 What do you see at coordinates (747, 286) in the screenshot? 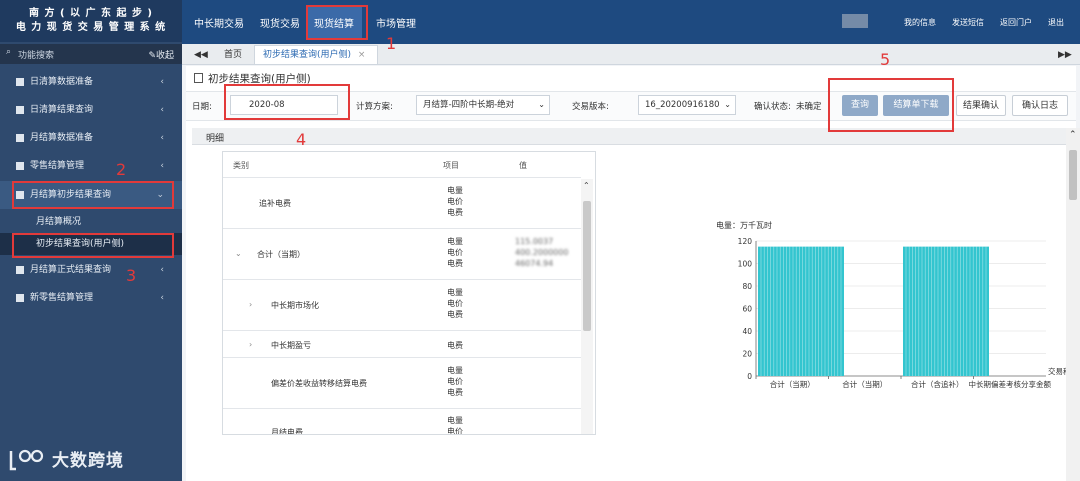
I see `chart-ytick-label: 80` at bounding box center [747, 286].